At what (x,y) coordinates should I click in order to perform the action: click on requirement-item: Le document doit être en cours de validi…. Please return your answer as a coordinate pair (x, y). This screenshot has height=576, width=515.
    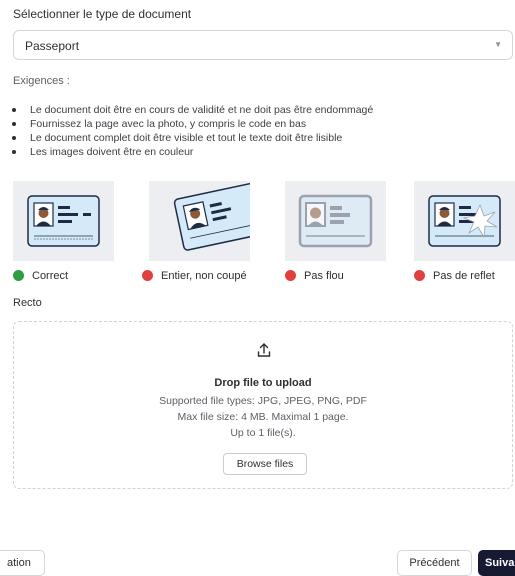
    Looking at the image, I should click on (186, 110).